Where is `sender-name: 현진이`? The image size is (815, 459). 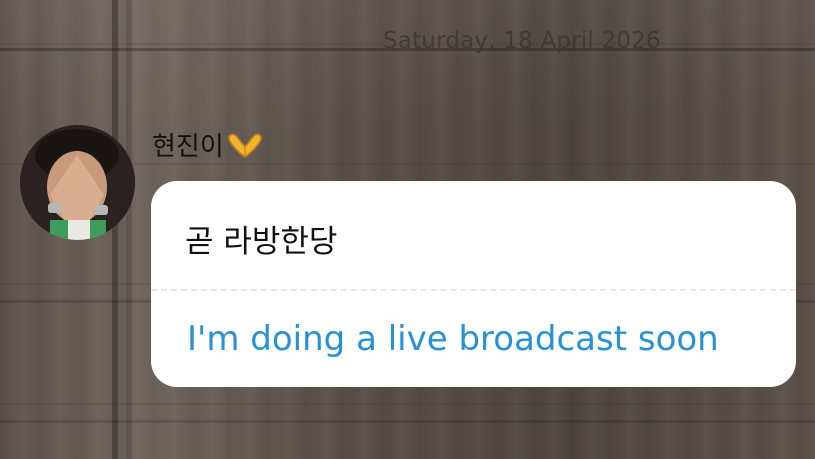 sender-name: 현진이 is located at coordinates (188, 147).